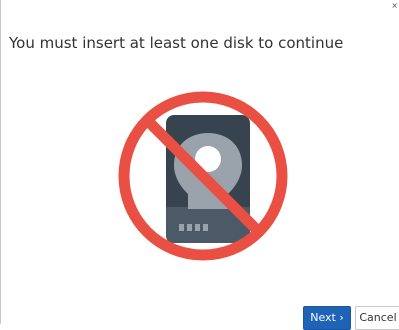 The height and width of the screenshot is (330, 399). I want to click on close-icon: ×, so click(394, 6).